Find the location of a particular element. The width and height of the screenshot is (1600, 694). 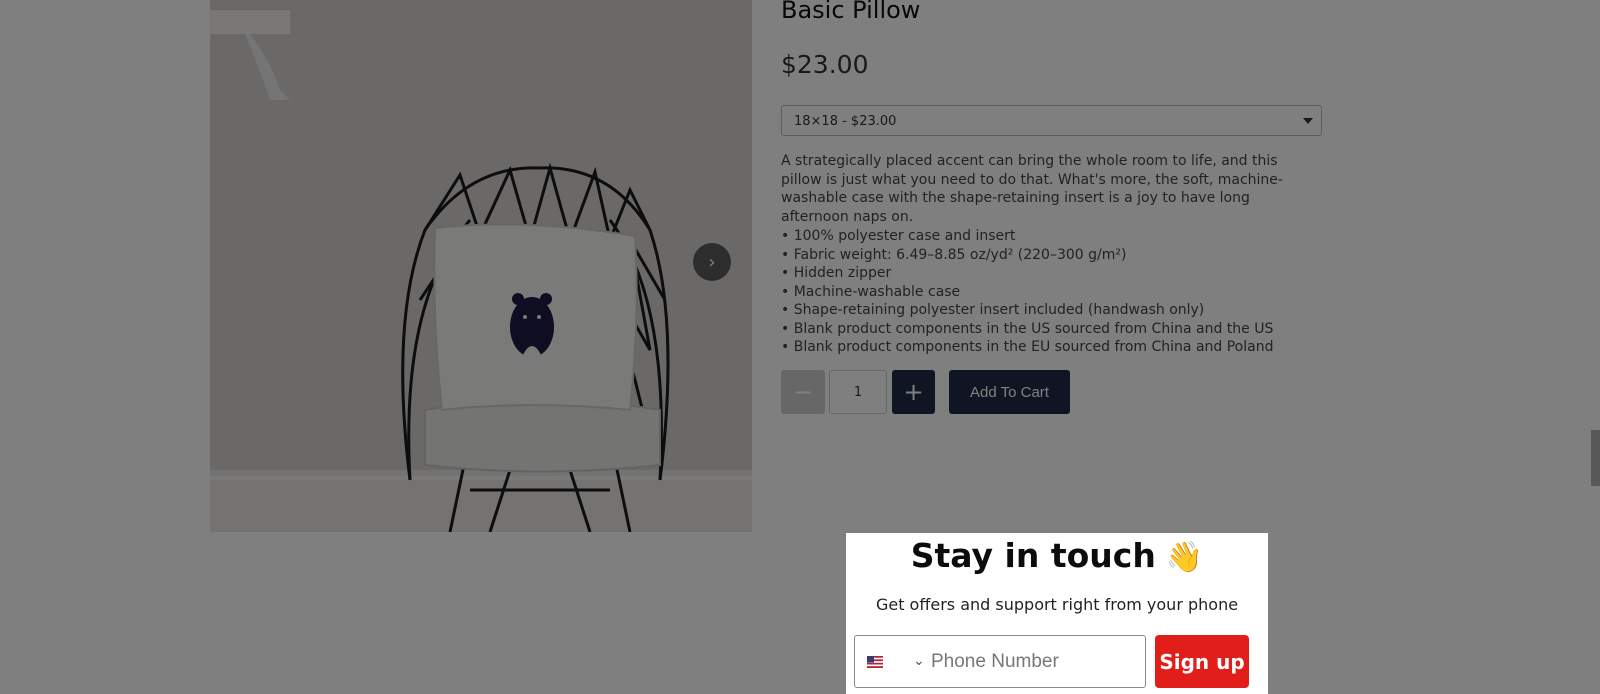

popup-title-text: Stay in touch is located at coordinates (1033, 555).